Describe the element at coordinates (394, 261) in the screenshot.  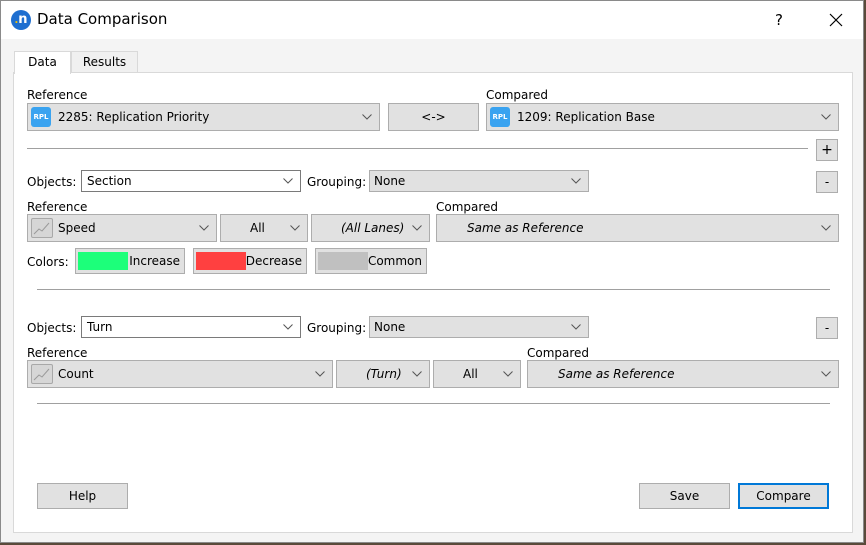
I see `common-color-label: Common` at that location.